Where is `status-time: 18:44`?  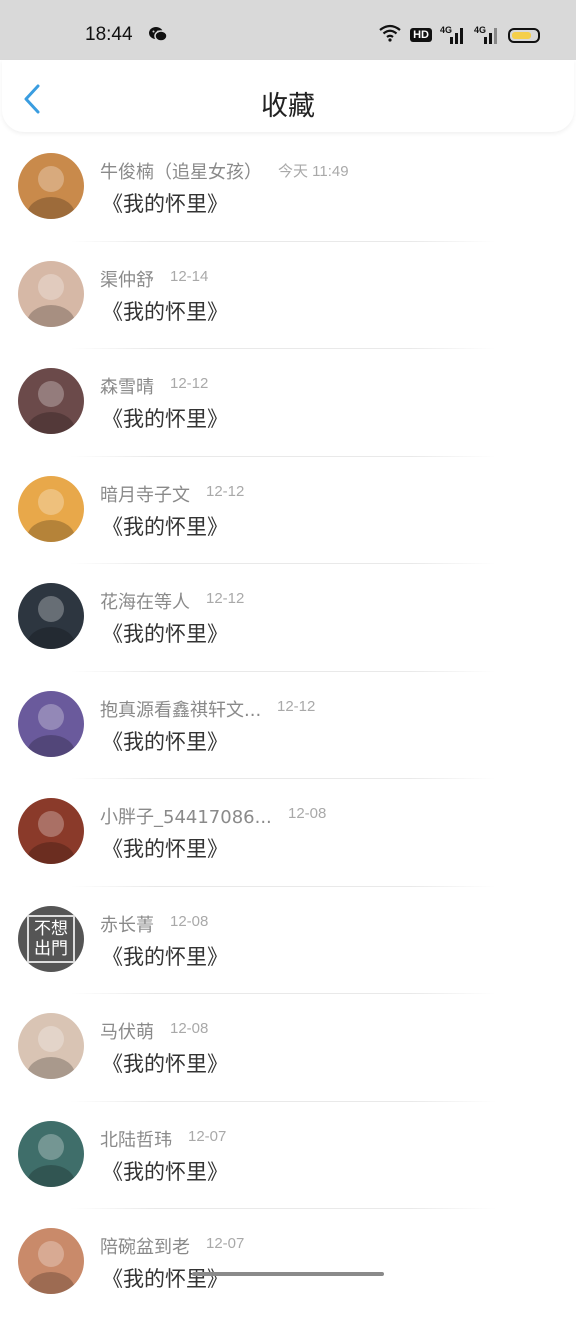
status-time: 18:44 is located at coordinates (109, 34).